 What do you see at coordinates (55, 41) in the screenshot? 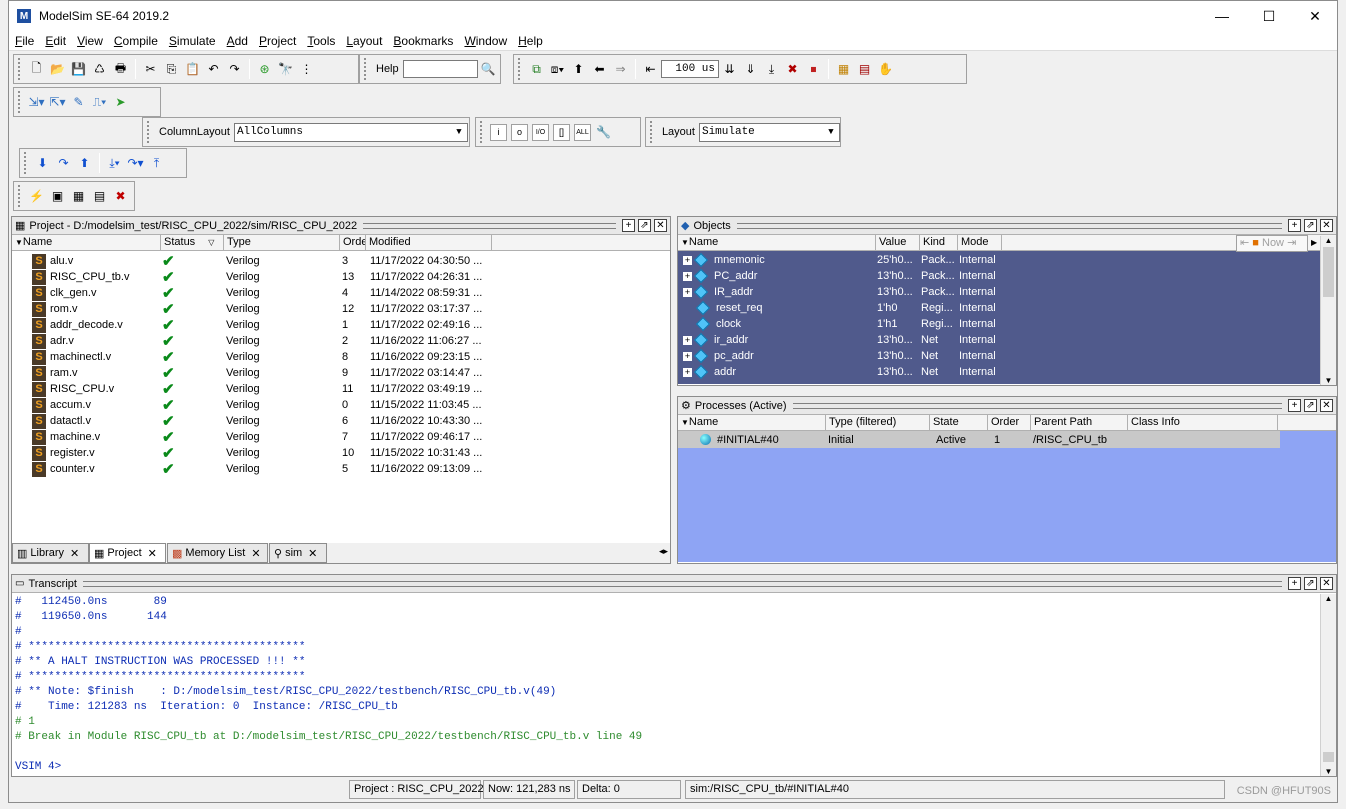
I see `menu-edit: Edit` at bounding box center [55, 41].